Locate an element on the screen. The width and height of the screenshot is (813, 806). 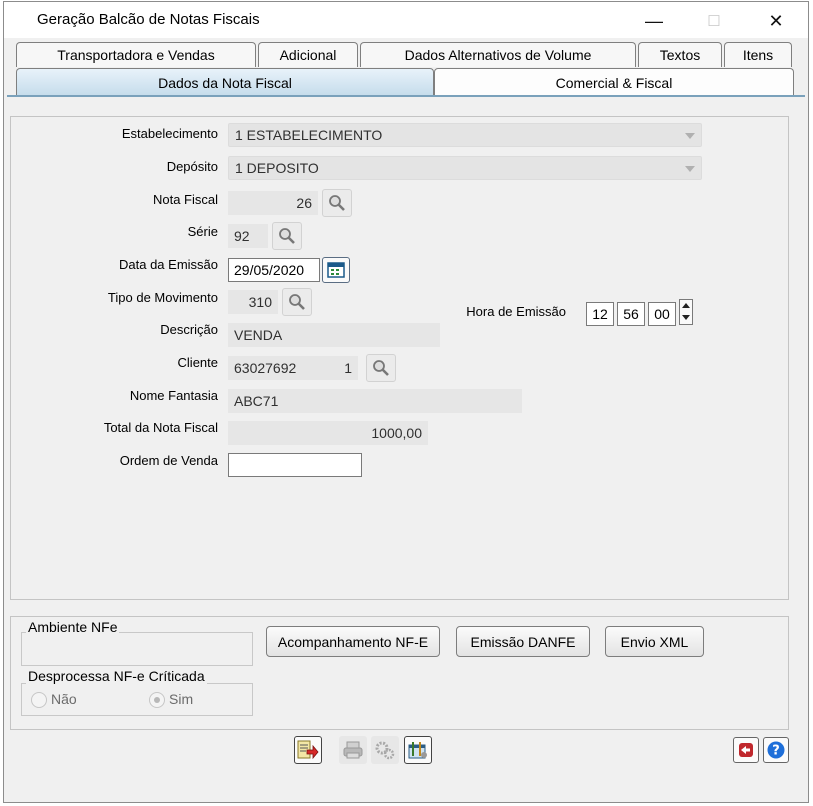
export-button is located at coordinates (308, 750).